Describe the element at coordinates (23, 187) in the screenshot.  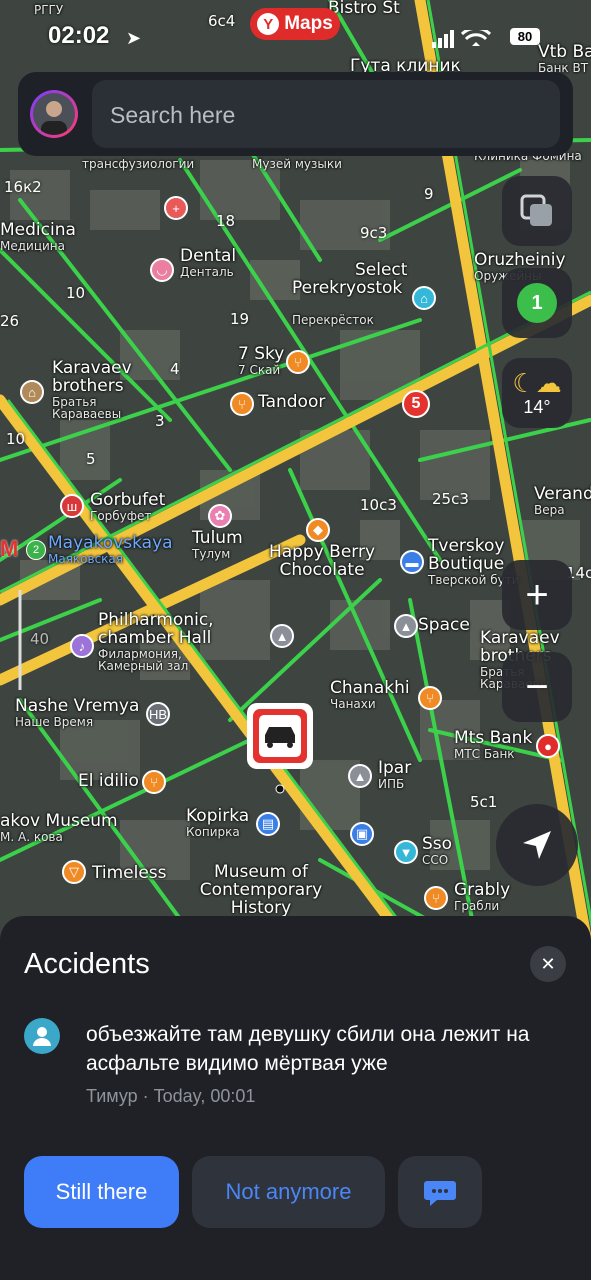
I see `house-number: 16к2` at that location.